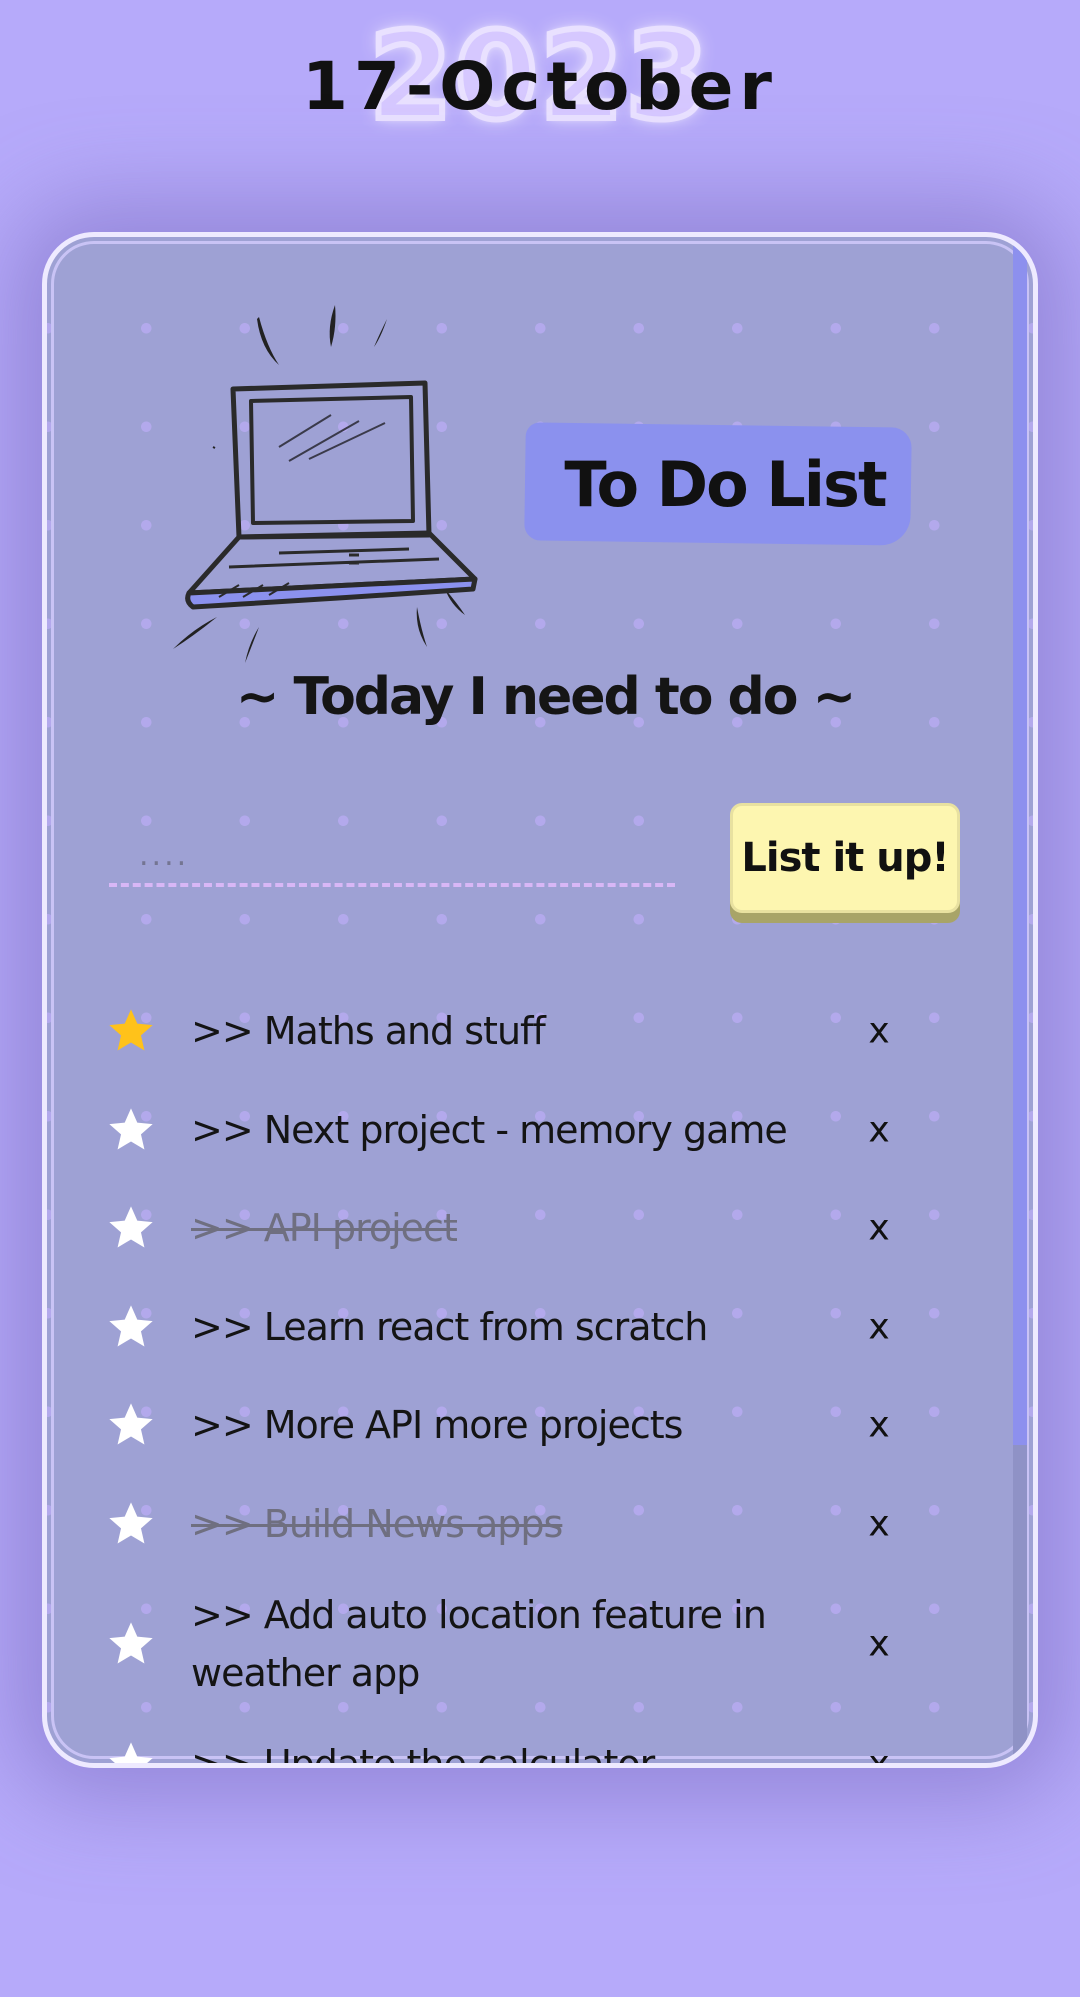 This screenshot has height=1997, width=1080. I want to click on task-text: >> Build News apps, so click(511, 1524).